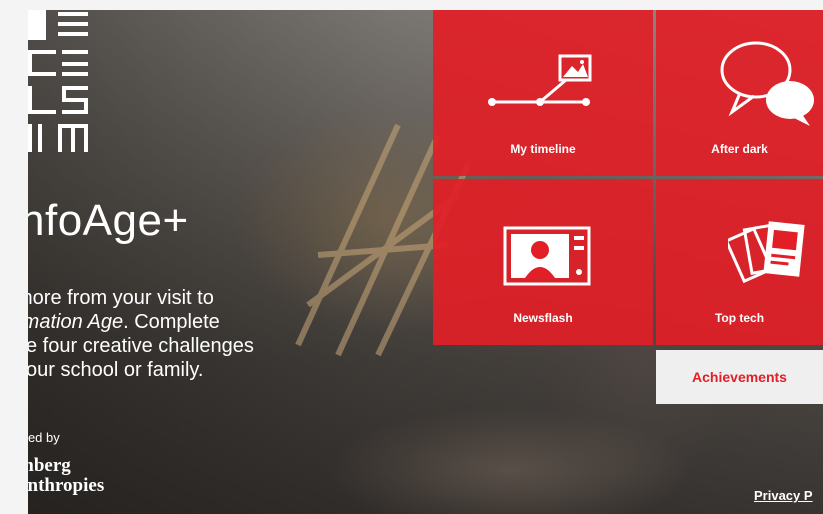 This screenshot has height=514, width=823. What do you see at coordinates (540, 80) in the screenshot?
I see `timeline-icon` at bounding box center [540, 80].